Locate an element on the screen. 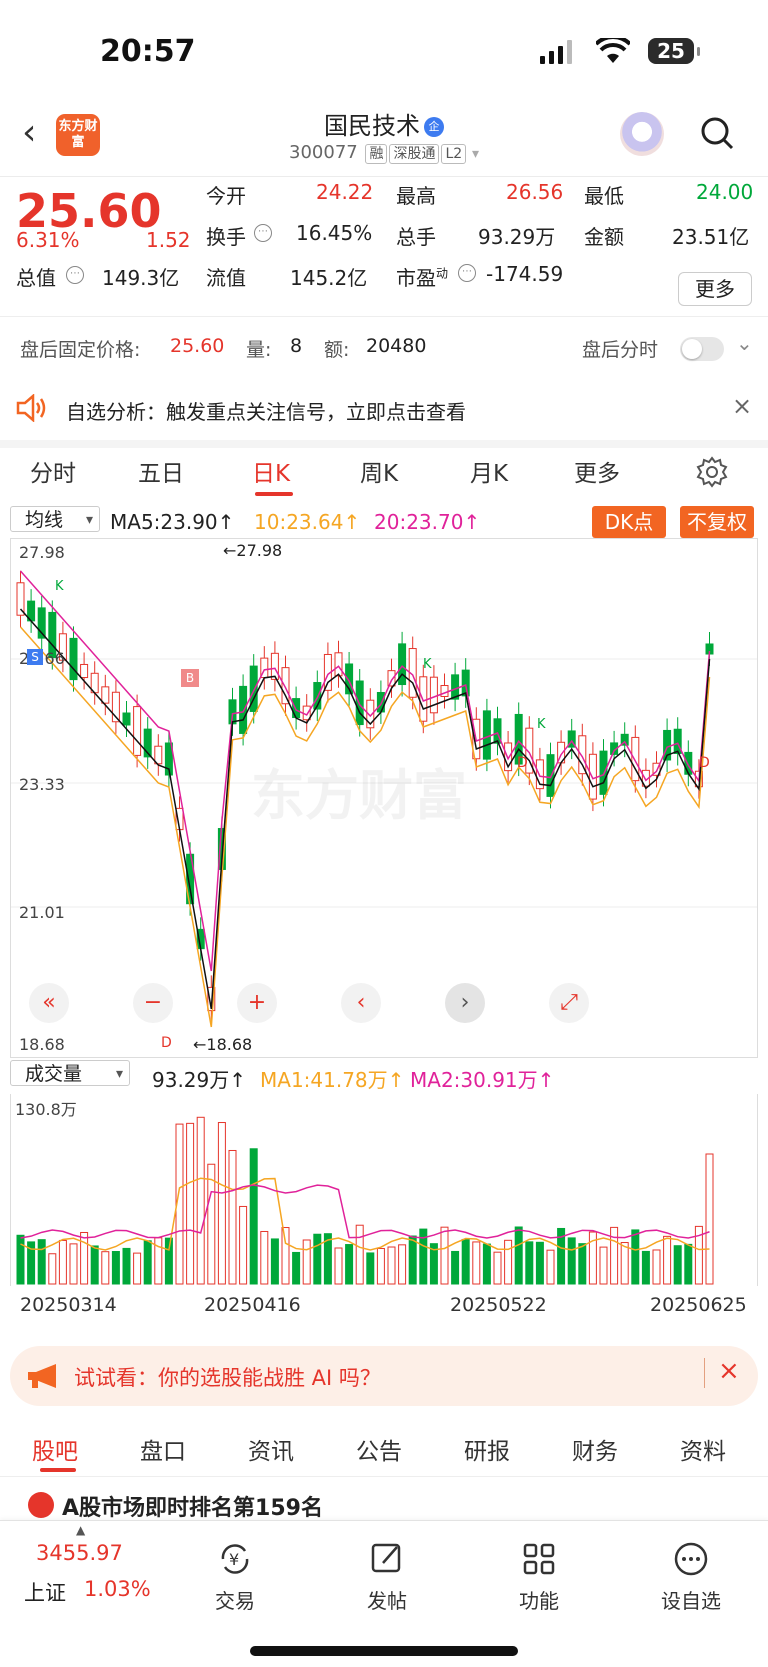  ai-robot-icon is located at coordinates (642, 134).